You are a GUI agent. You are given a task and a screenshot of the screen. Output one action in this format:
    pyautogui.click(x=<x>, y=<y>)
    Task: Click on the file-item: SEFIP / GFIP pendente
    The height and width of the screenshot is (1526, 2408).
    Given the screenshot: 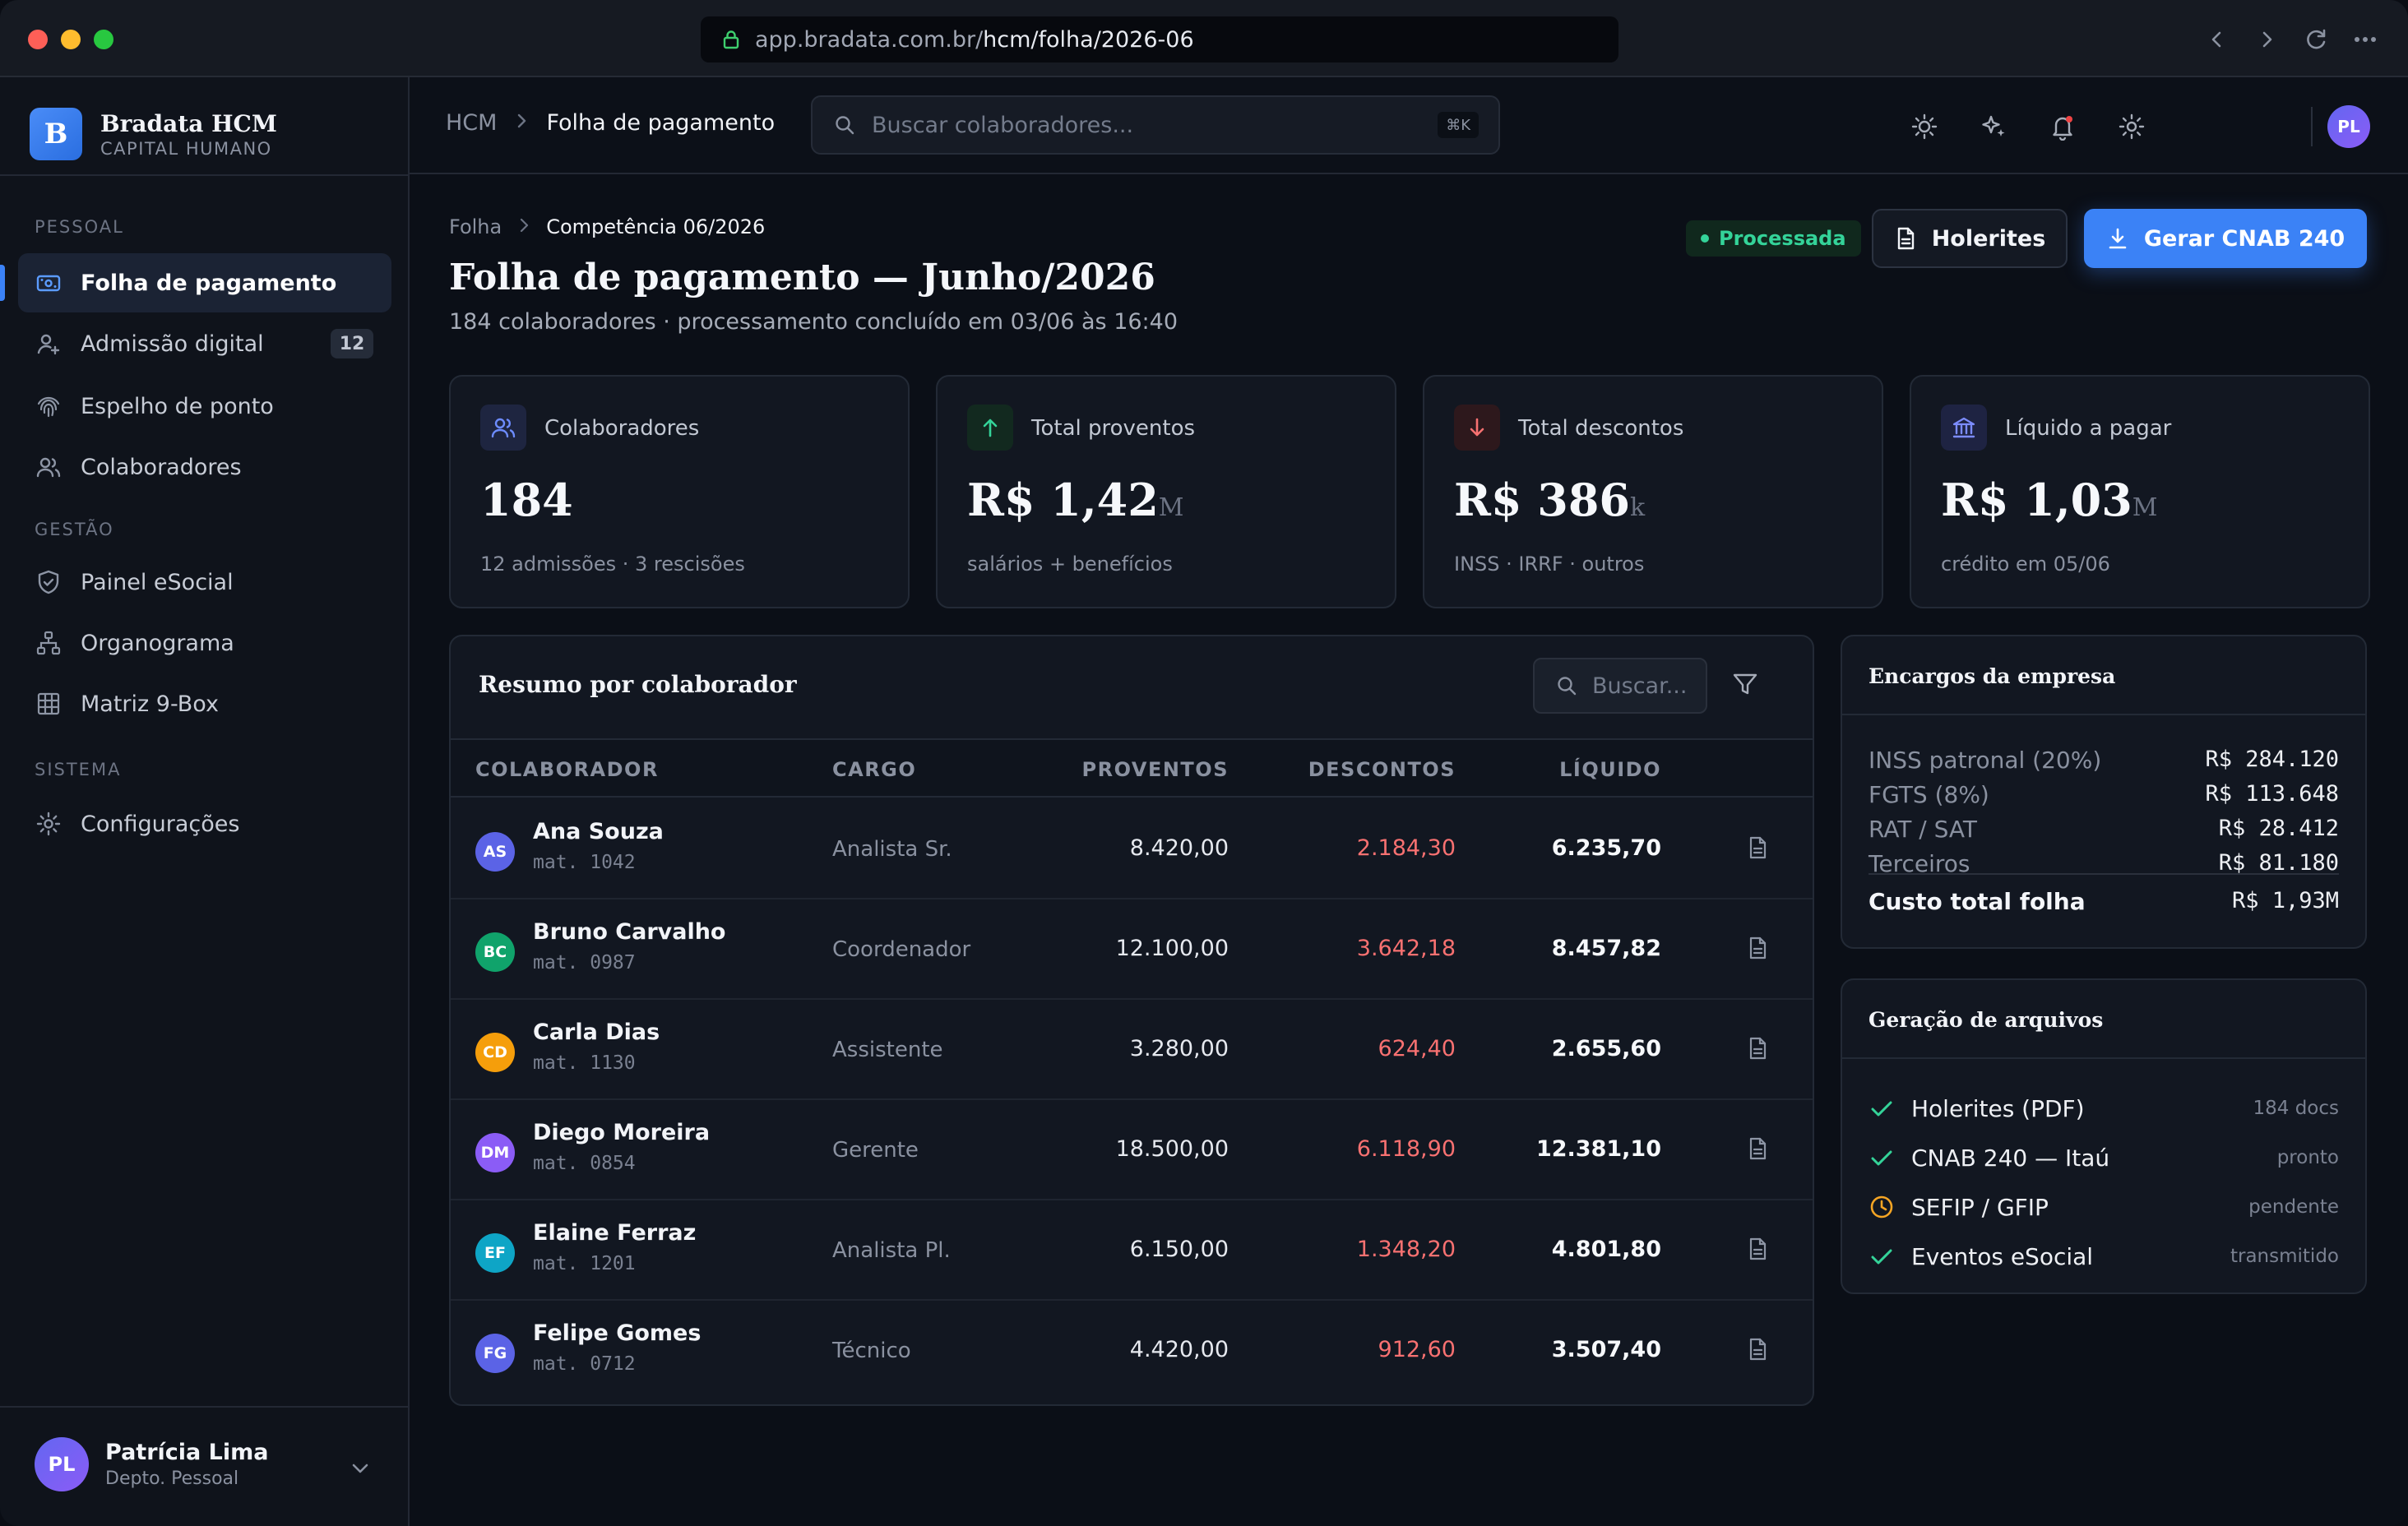 What is the action you would take?
    pyautogui.click(x=2104, y=1207)
    